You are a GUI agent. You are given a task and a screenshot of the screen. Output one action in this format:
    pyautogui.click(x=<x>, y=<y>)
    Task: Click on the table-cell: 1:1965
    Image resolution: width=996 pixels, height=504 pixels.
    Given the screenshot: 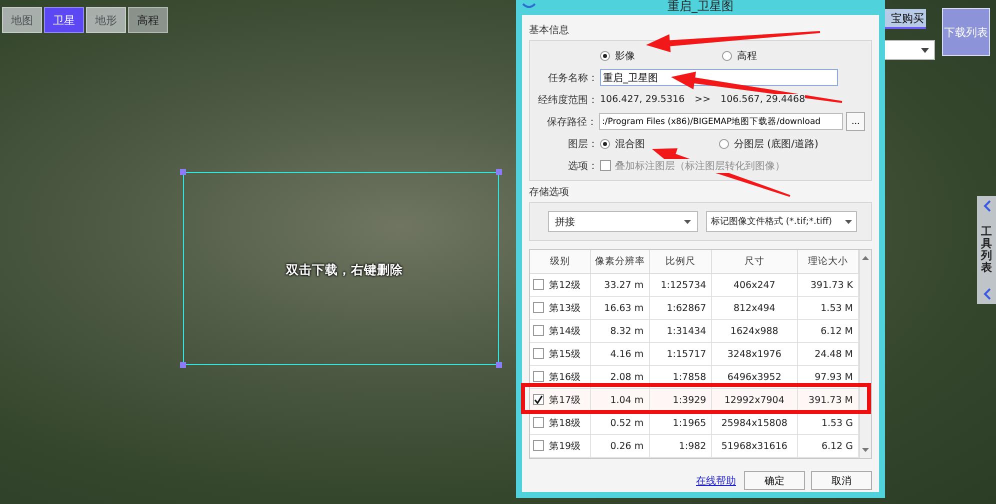 What is the action you would take?
    pyautogui.click(x=680, y=423)
    